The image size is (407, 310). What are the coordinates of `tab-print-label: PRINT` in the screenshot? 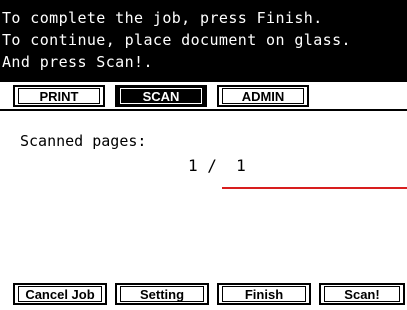 It's located at (59, 96).